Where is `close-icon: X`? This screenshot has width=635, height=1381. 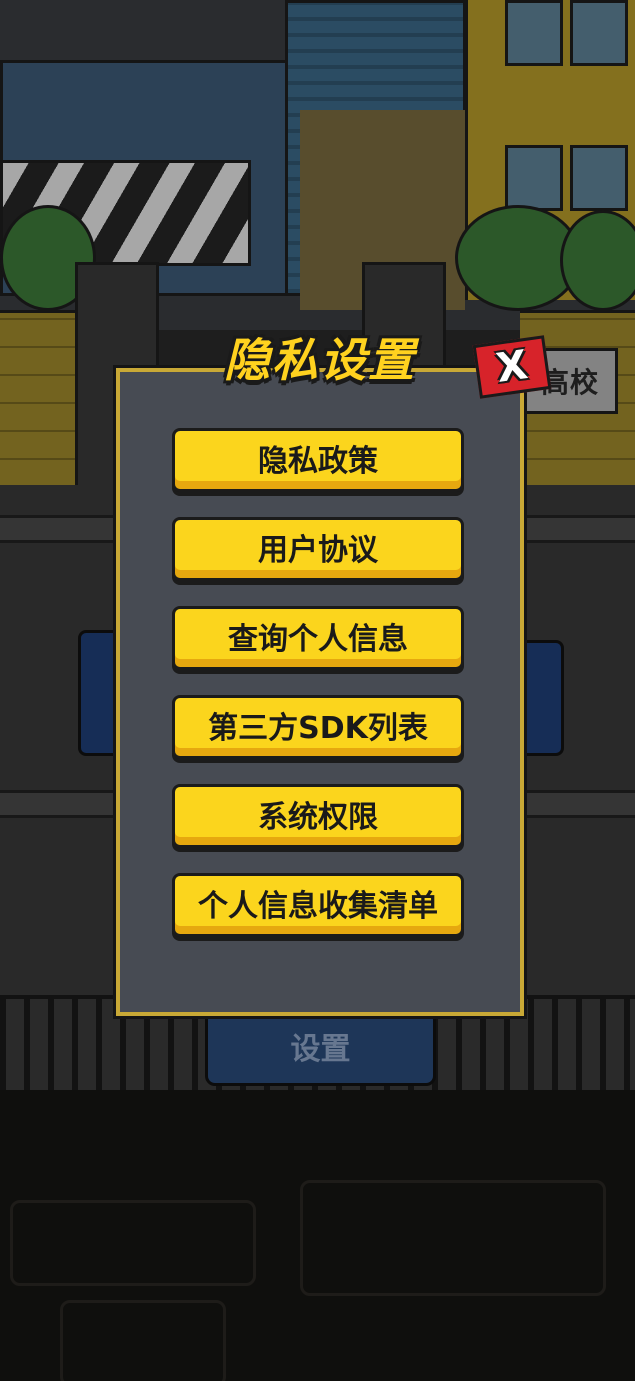
close-icon: X is located at coordinates (512, 367).